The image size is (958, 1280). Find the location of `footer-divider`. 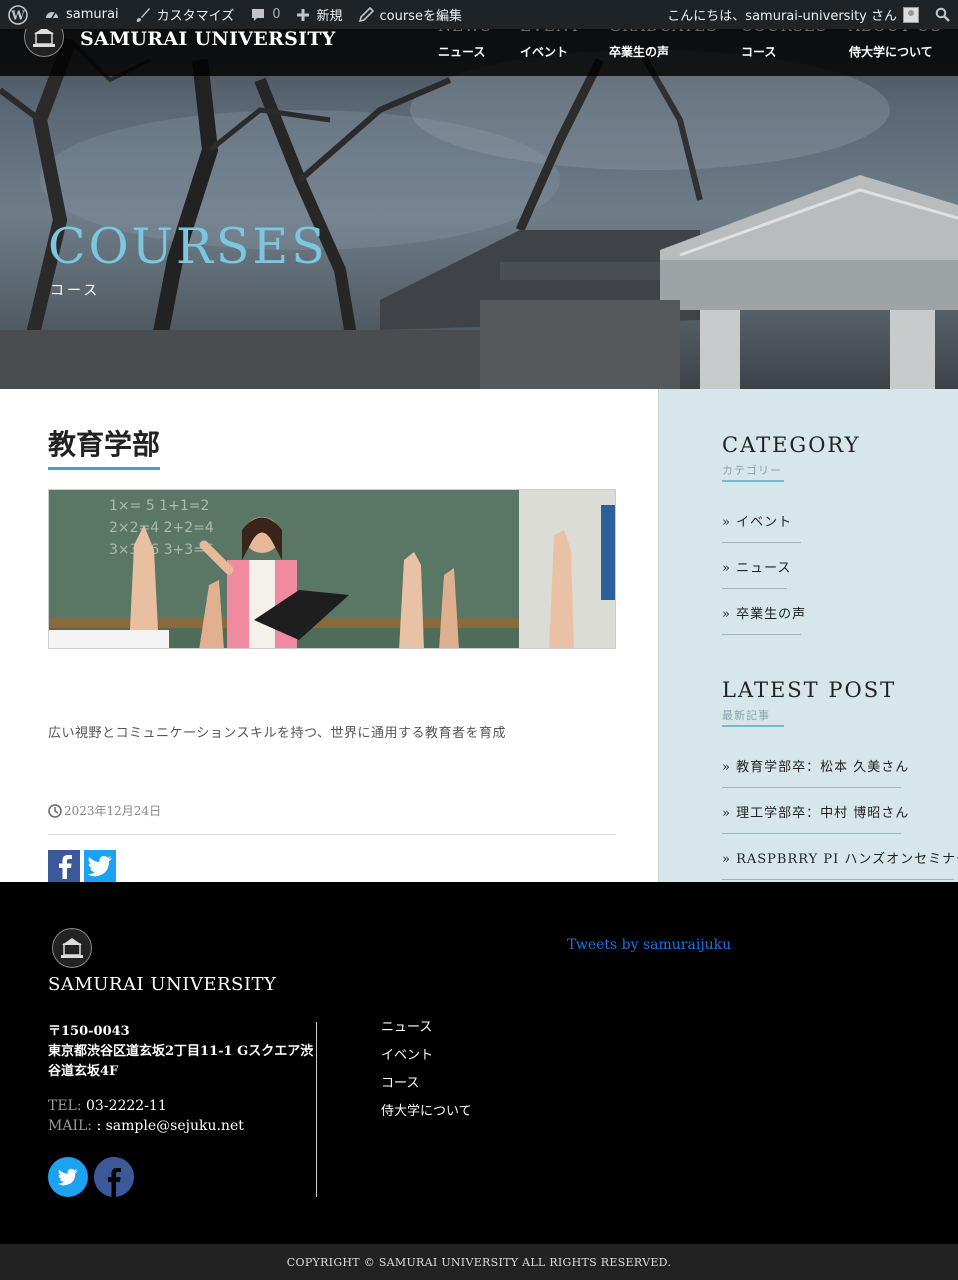

footer-divider is located at coordinates (316, 1109).